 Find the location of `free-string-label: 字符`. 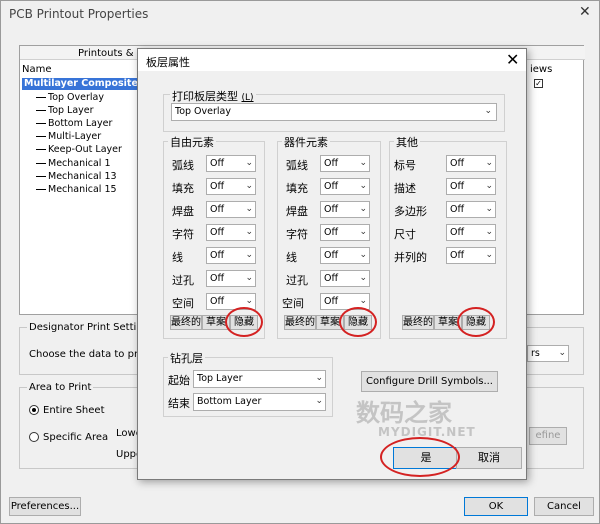

free-string-label: 字符 is located at coordinates (183, 234).